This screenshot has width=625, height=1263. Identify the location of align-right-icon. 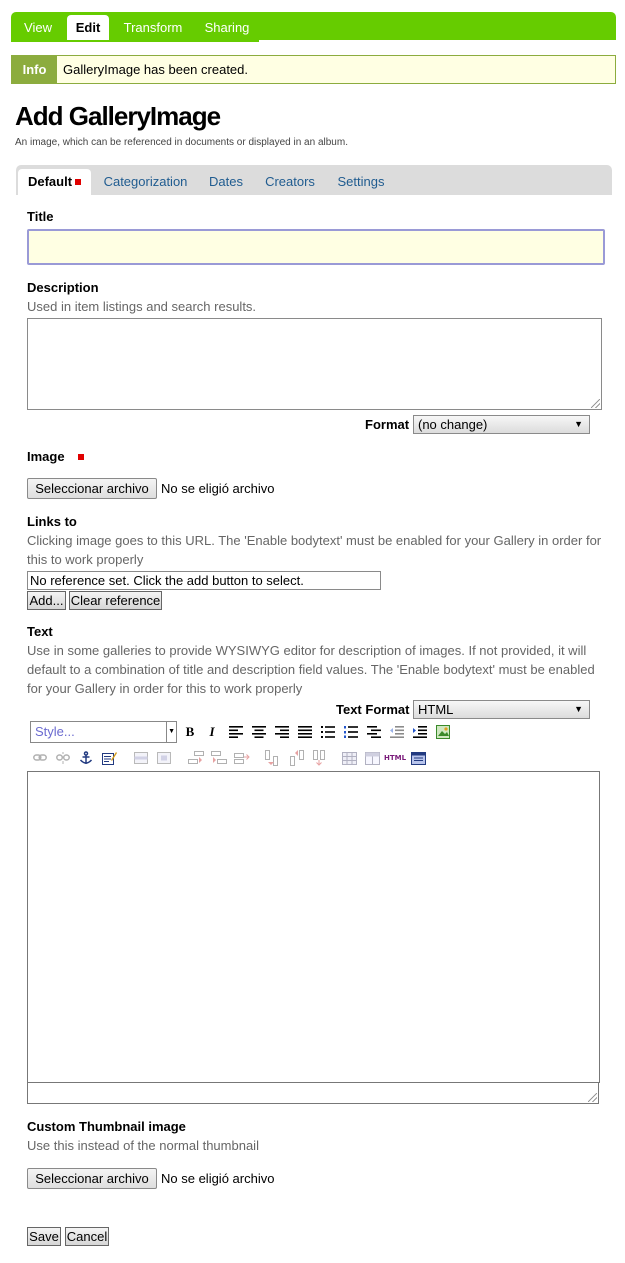
(282, 732).